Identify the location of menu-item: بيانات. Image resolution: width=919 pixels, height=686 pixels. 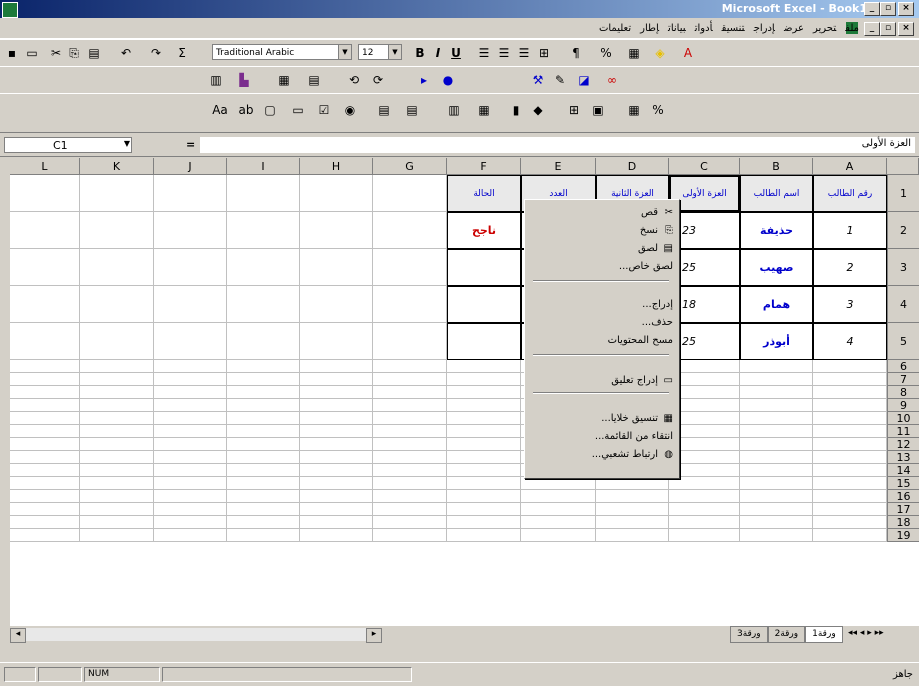
(677, 28).